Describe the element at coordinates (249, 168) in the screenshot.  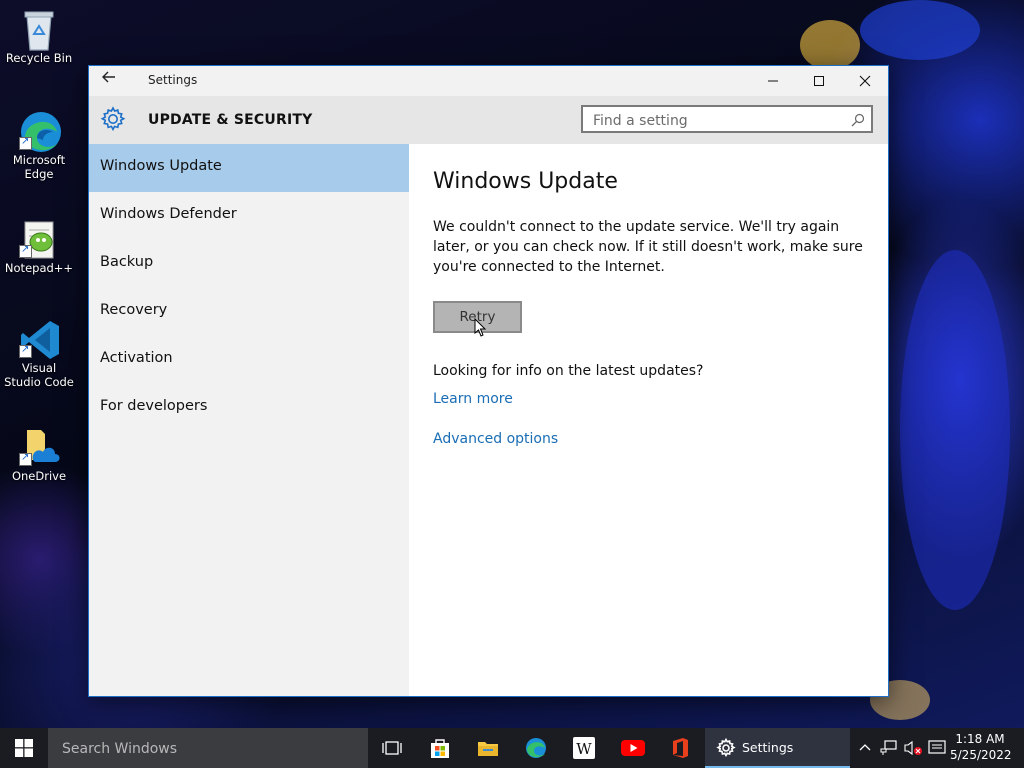
I see `sidebar-item-windows-update: Windows Update` at that location.